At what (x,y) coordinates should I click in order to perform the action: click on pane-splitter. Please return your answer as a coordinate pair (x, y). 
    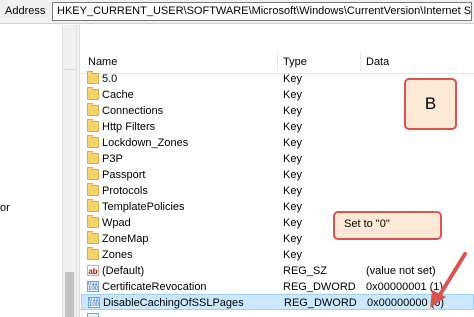
    Looking at the image, I should click on (78, 171).